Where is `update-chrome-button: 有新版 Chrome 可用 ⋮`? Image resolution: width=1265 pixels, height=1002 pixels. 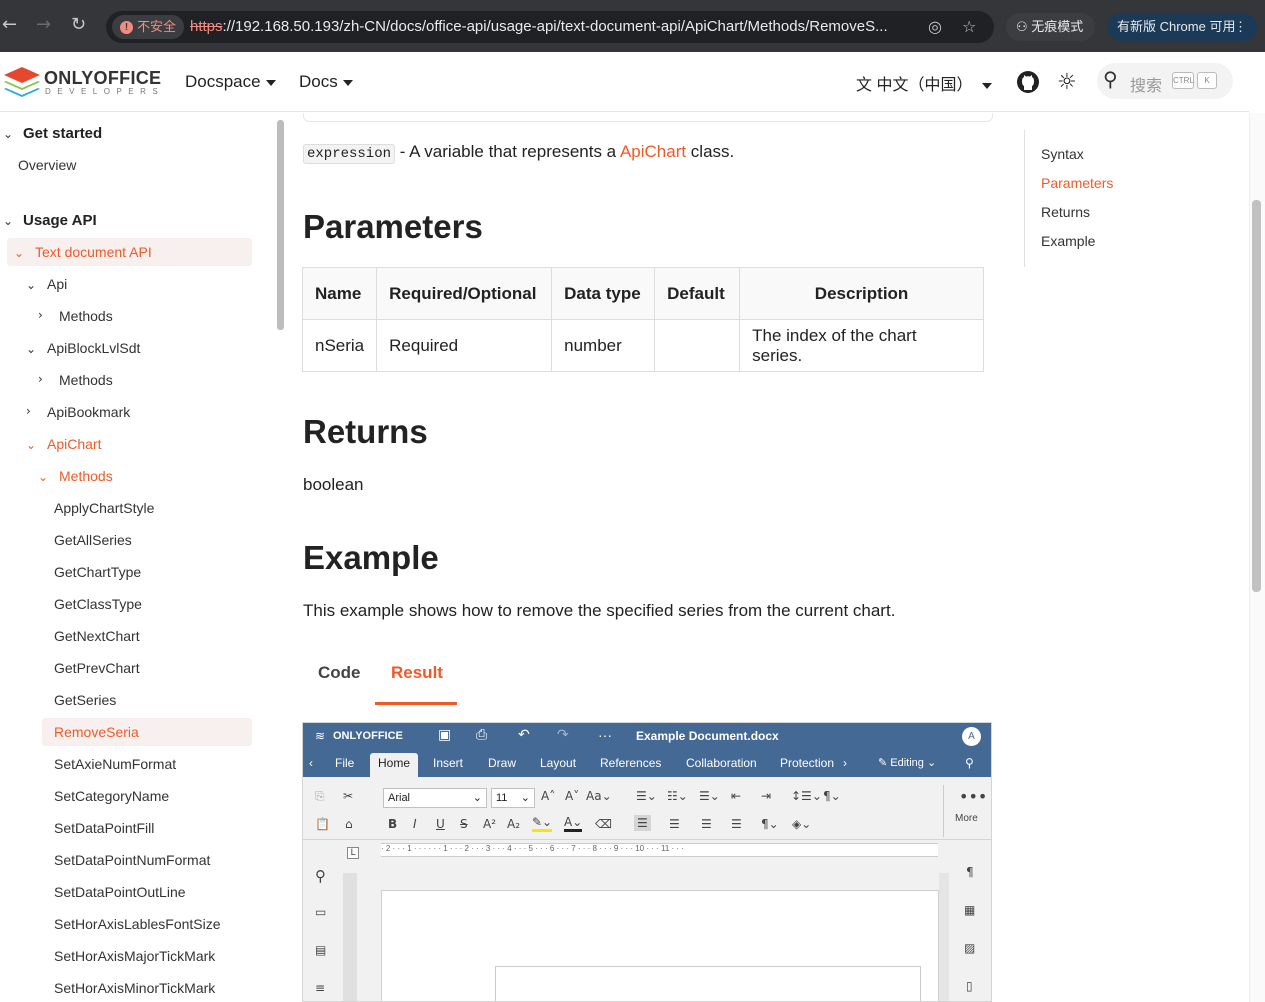
update-chrome-button: 有新版 Chrome 可用 ⋮ is located at coordinates (1182, 27).